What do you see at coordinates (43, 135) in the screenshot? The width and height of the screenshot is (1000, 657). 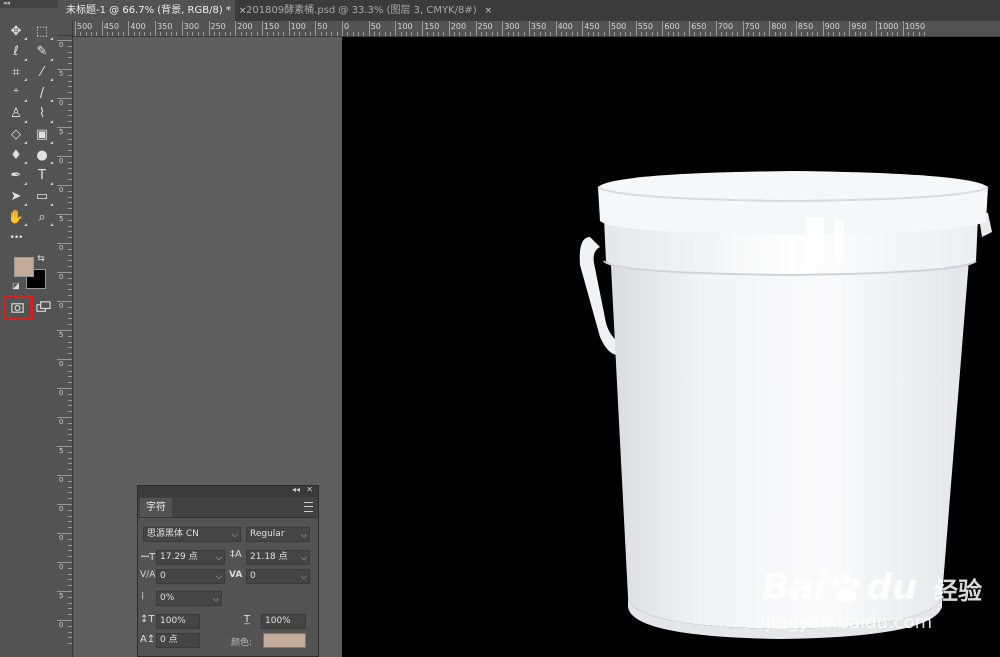 I see `gradient-tool-icon: ▣` at bounding box center [43, 135].